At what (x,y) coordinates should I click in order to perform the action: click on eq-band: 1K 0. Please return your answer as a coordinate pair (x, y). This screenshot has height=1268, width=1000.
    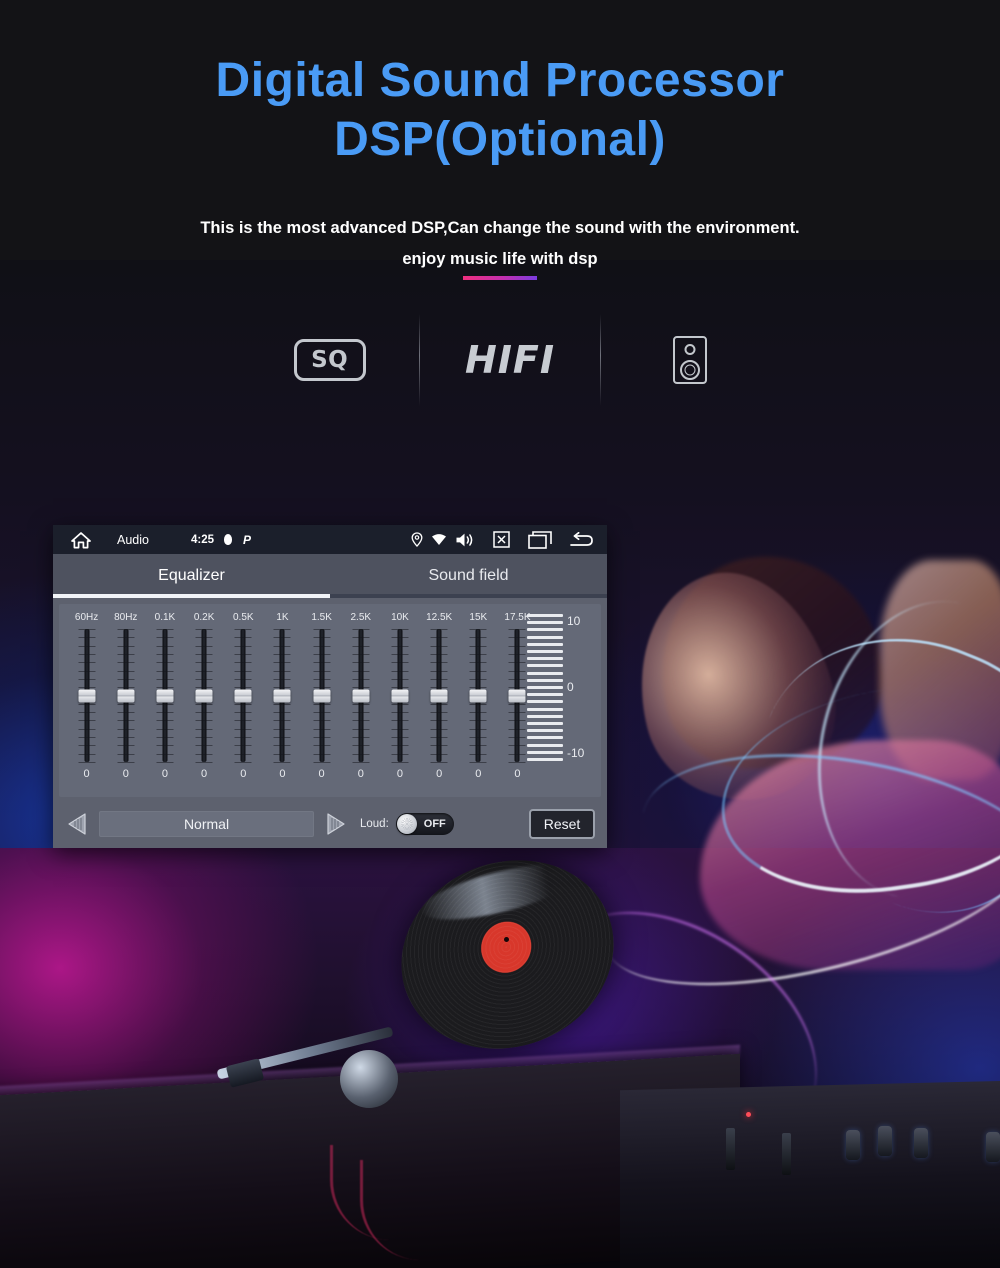
    Looking at the image, I should click on (282, 706).